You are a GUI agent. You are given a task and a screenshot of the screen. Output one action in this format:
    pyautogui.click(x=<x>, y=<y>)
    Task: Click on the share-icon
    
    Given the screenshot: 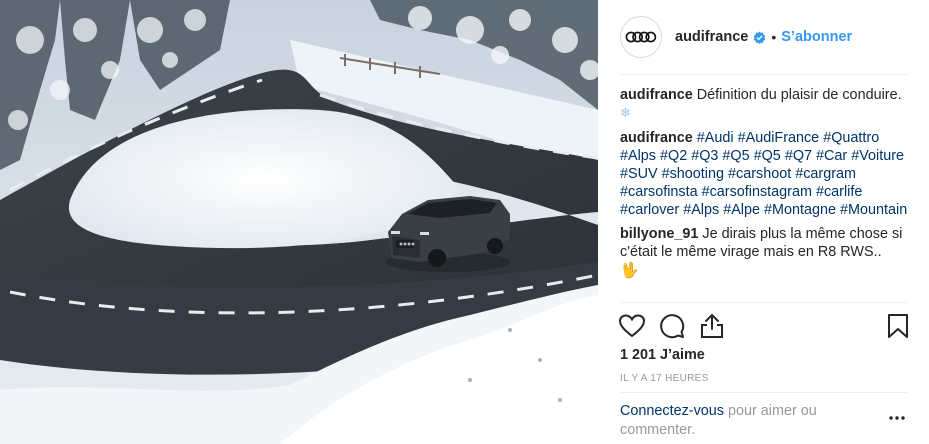 What is the action you would take?
    pyautogui.click(x=712, y=326)
    